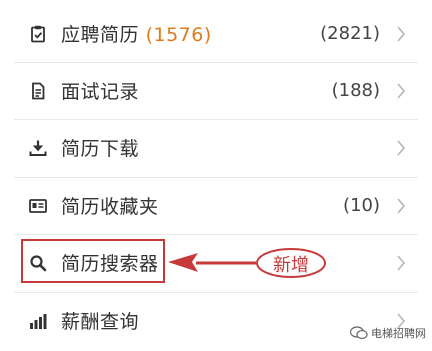 This screenshot has width=432, height=351. What do you see at coordinates (291, 265) in the screenshot?
I see `new-feature-tag: 新增` at bounding box center [291, 265].